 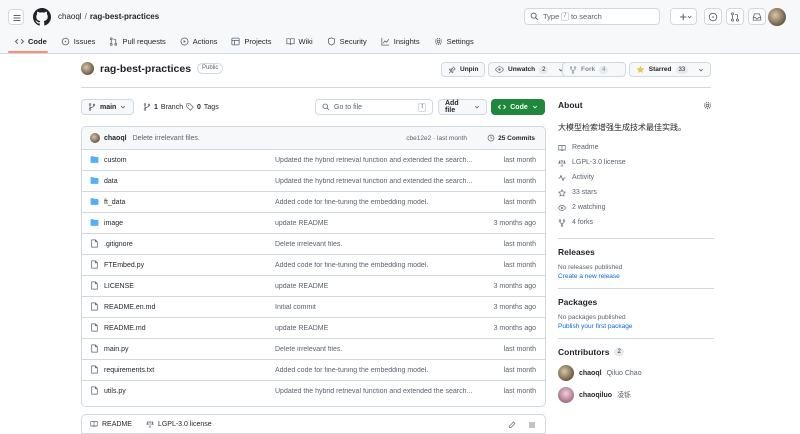 What do you see at coordinates (16, 17) in the screenshot?
I see `menu-button` at bounding box center [16, 17].